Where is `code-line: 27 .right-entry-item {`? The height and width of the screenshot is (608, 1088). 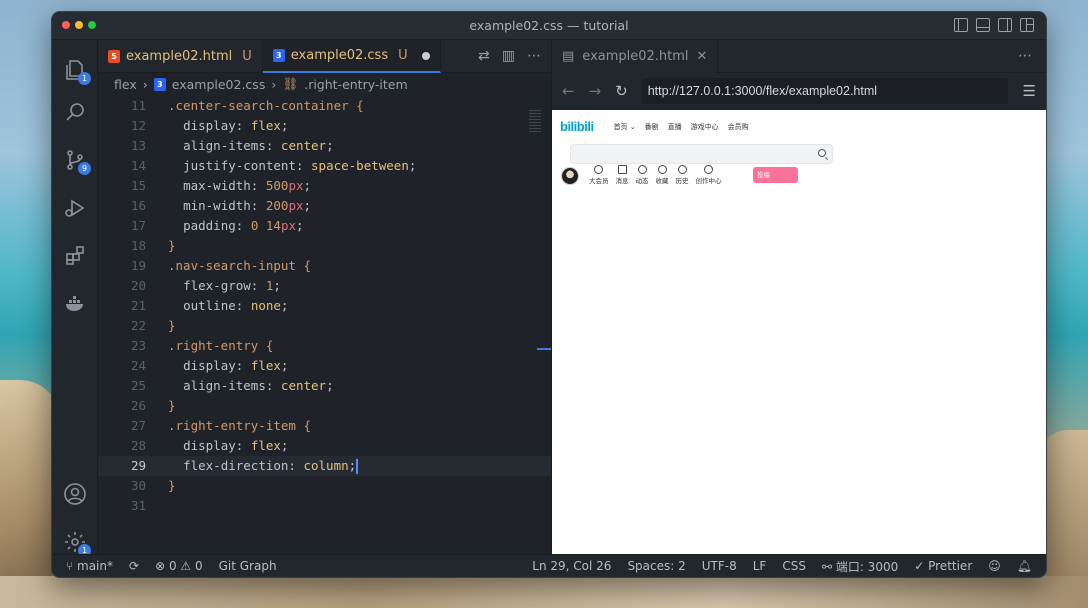 code-line: 27 .right-entry-item { is located at coordinates (324, 426).